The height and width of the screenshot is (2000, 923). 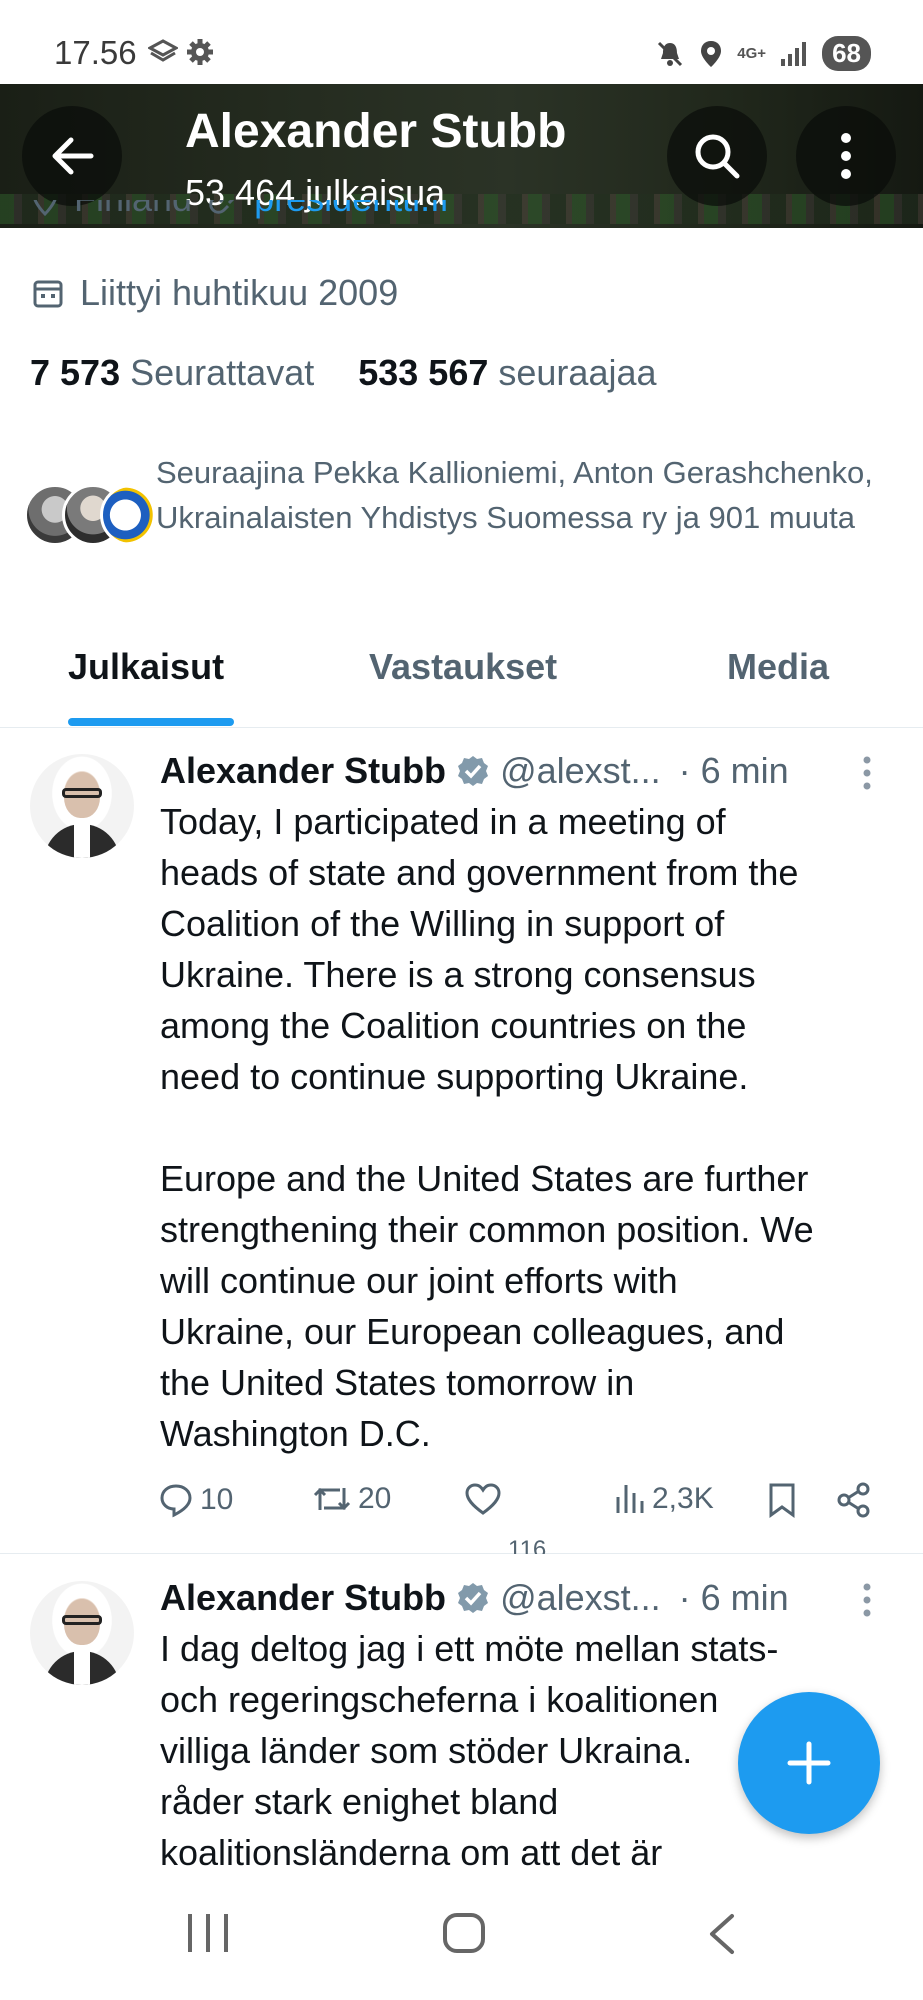 What do you see at coordinates (794, 53) in the screenshot?
I see `signal-icon` at bounding box center [794, 53].